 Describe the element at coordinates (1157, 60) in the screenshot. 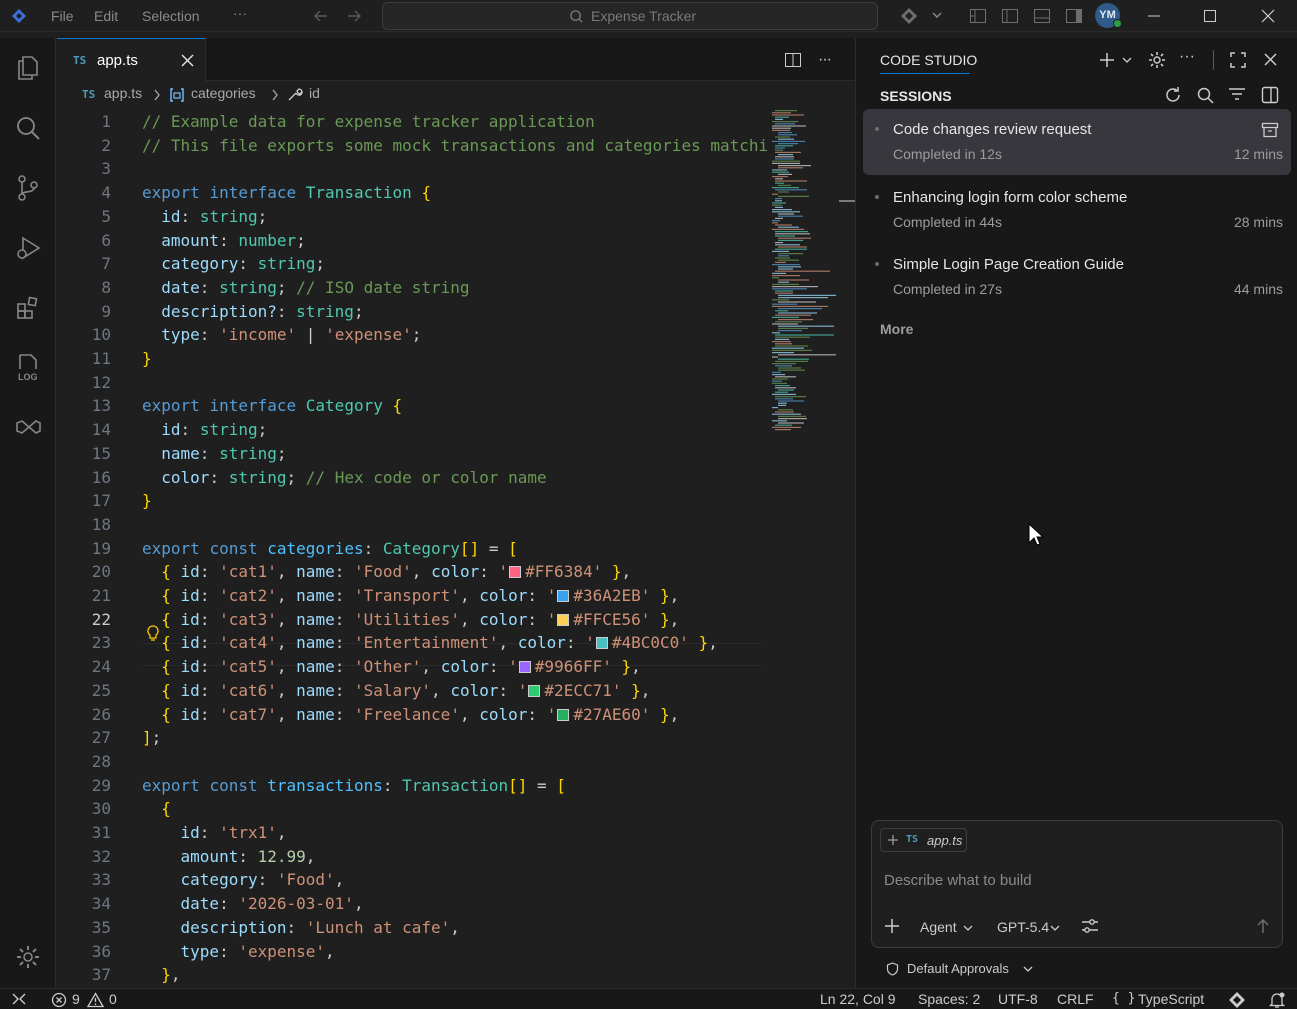

I see `gear-icon` at that location.